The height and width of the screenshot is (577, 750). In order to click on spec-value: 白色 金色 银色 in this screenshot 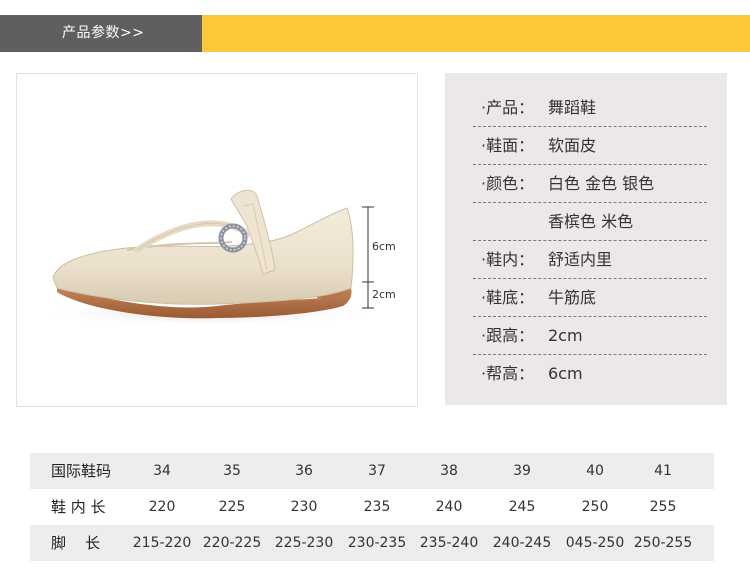, I will do `click(601, 183)`.